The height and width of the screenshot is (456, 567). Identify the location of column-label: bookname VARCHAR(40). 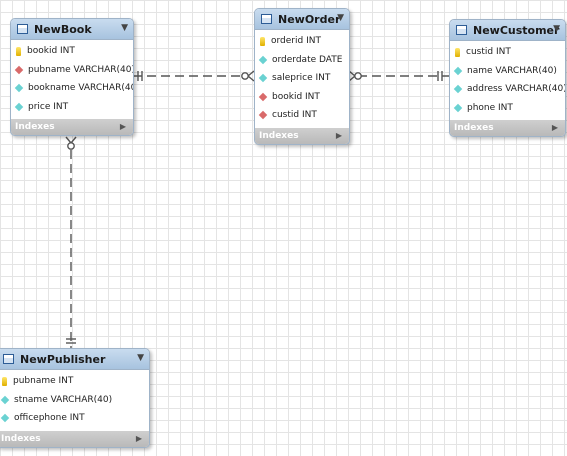
(81, 88).